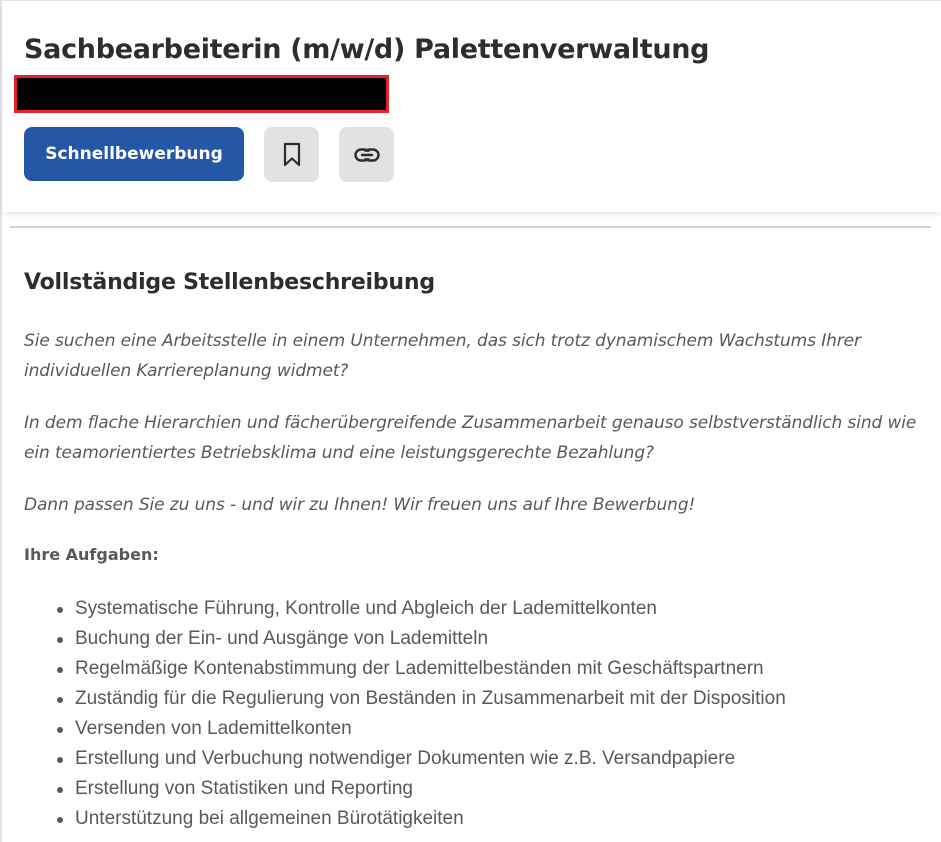 This screenshot has width=941, height=842. I want to click on copy-link-button, so click(366, 154).